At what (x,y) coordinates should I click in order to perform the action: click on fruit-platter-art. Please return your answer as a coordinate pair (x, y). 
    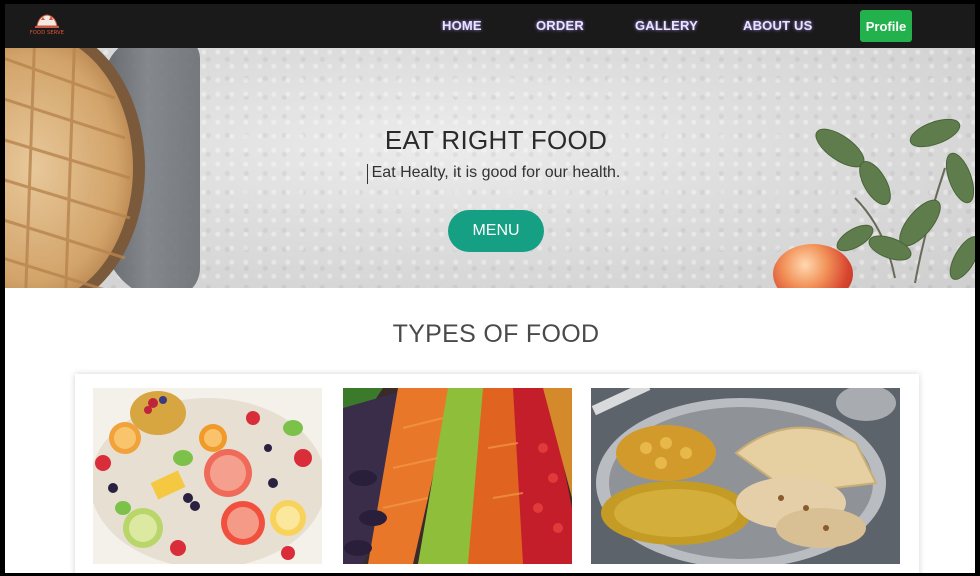
    Looking at the image, I should click on (207, 477).